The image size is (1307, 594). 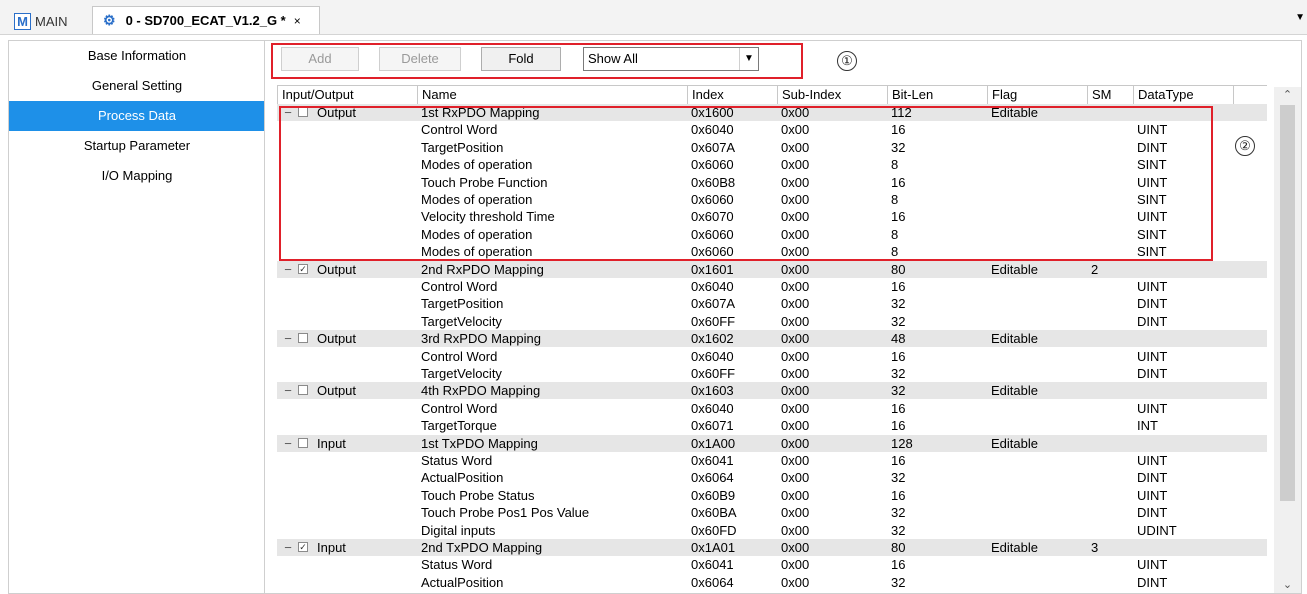 I want to click on table-row: Digital inputs 0x60FD 0x00 32 UDINT, so click(x=772, y=530).